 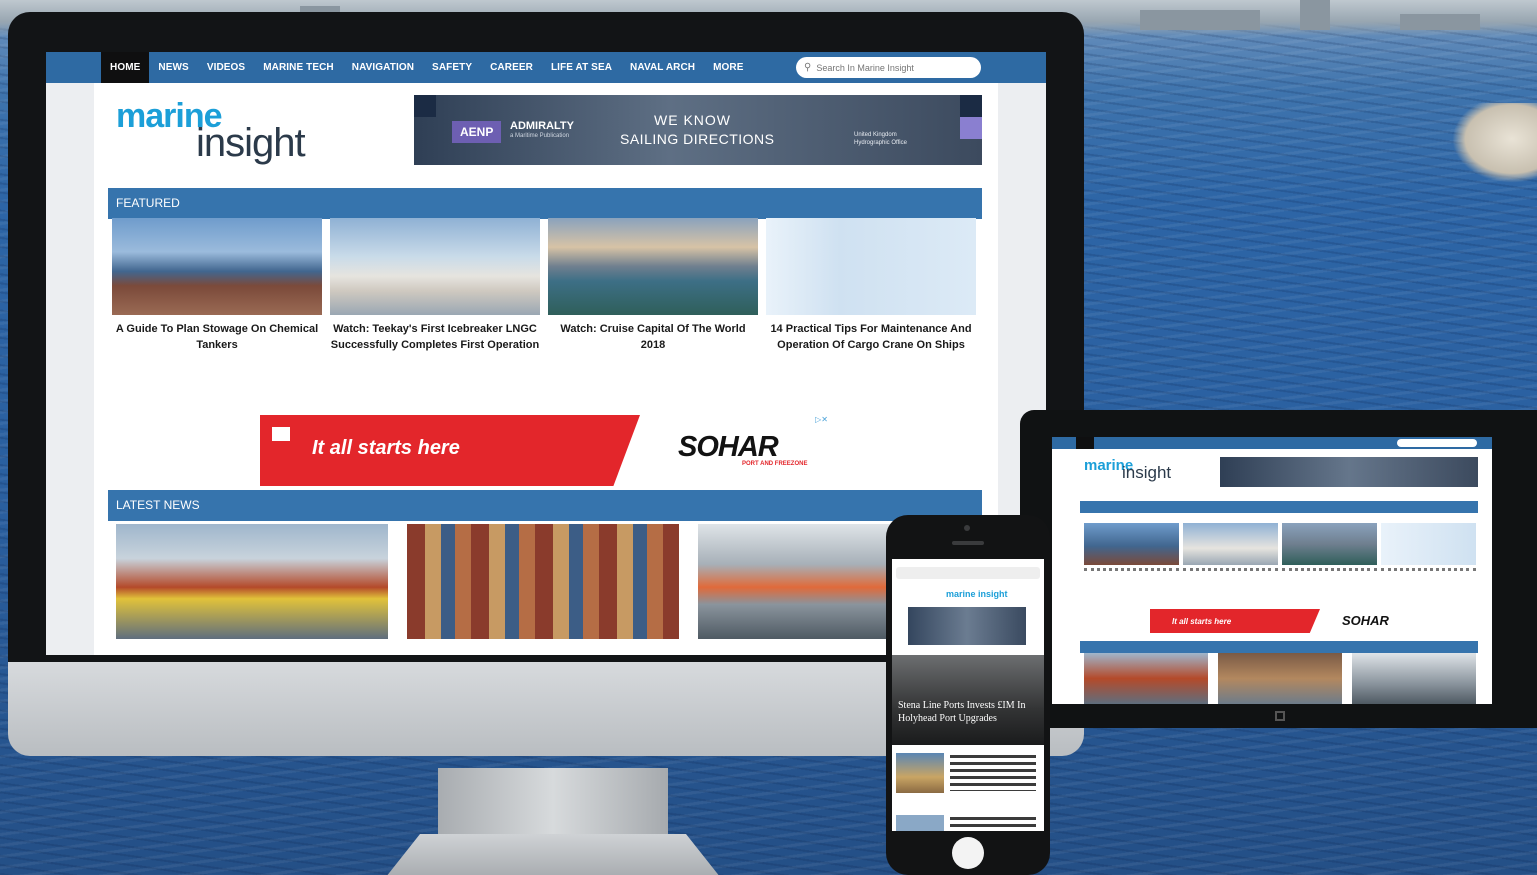 I want to click on tablet-navbar, so click(x=1272, y=443).